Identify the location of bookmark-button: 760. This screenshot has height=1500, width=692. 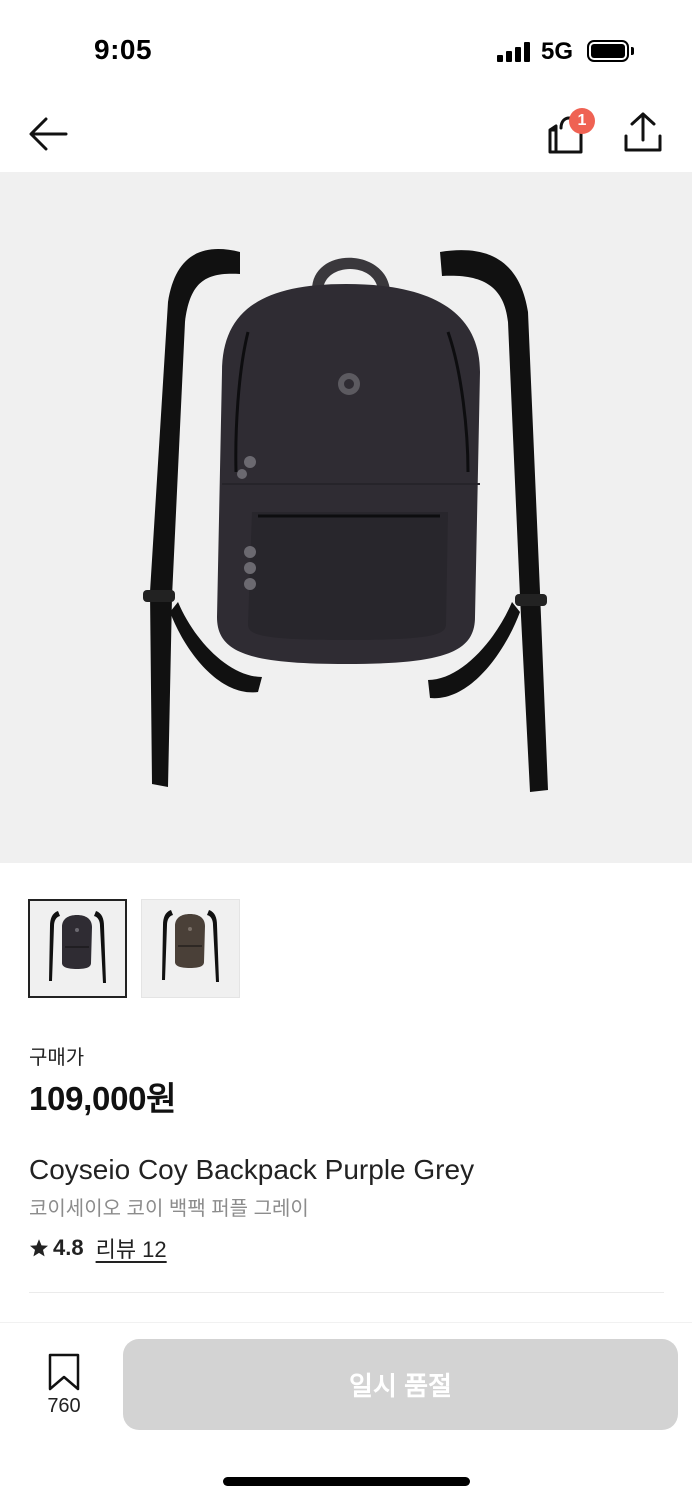
(64, 1385).